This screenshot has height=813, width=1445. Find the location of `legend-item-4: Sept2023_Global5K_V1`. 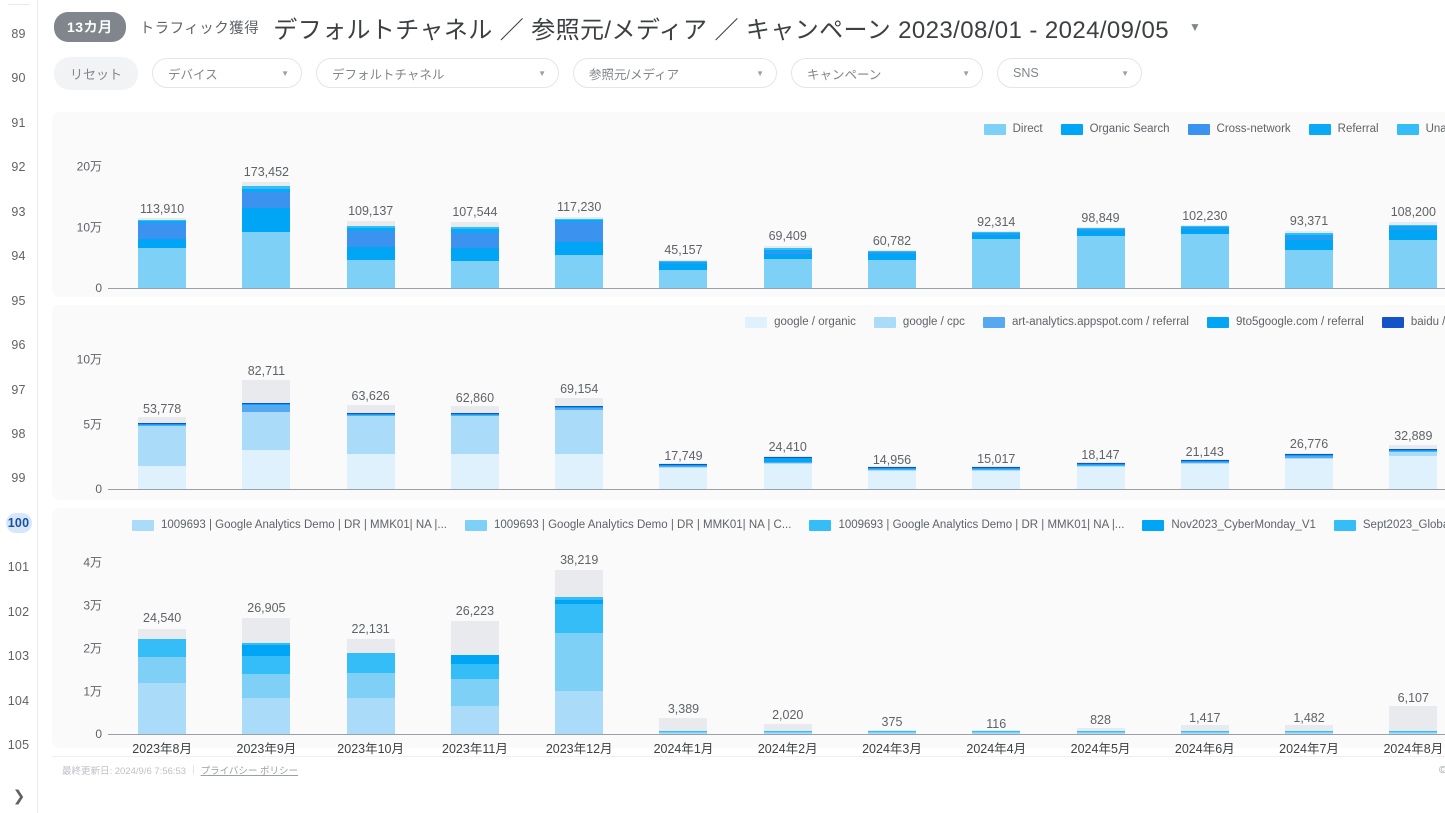

legend-item-4: Sept2023_Global5K_V1 is located at coordinates (1389, 525).